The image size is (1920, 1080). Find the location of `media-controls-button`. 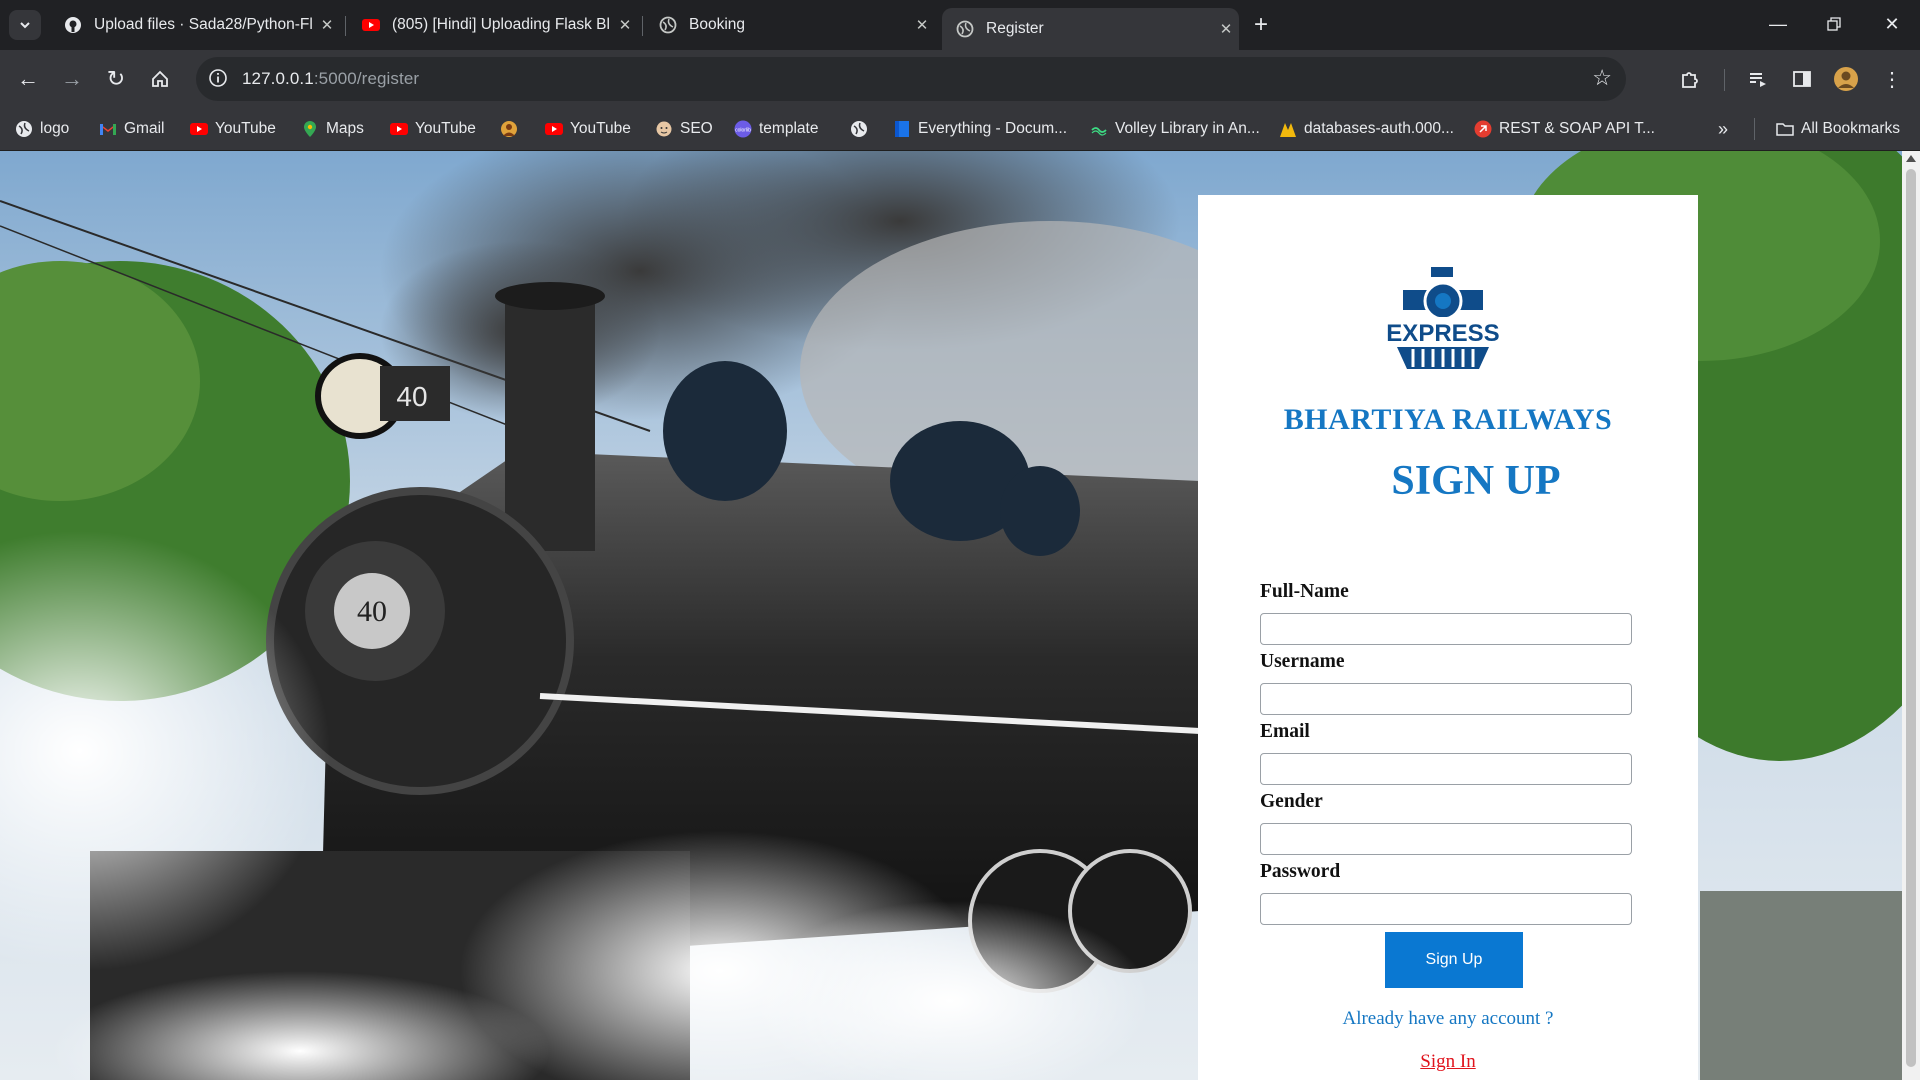

media-controls-button is located at coordinates (1758, 79).